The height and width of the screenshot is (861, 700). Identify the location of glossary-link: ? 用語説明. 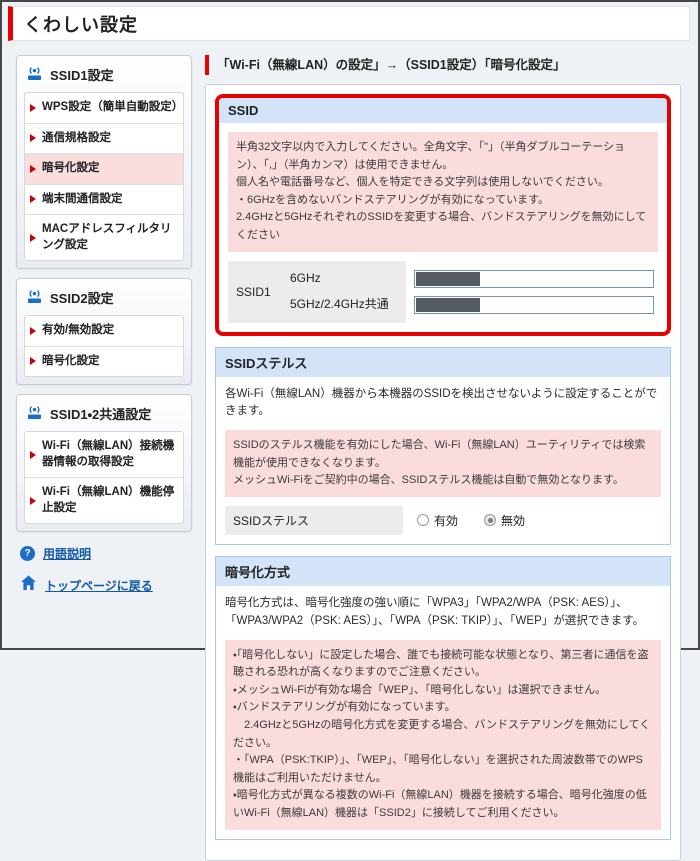
(106, 553).